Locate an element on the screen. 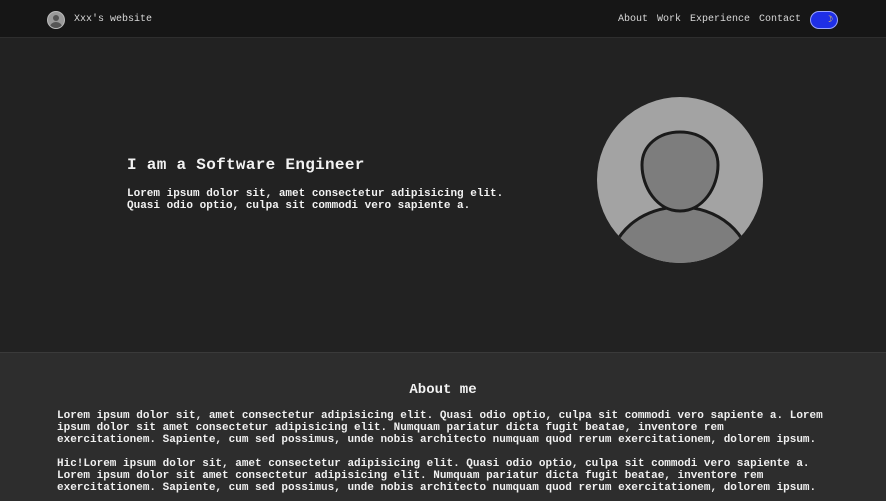  nav-link-contact: Contact is located at coordinates (780, 19).